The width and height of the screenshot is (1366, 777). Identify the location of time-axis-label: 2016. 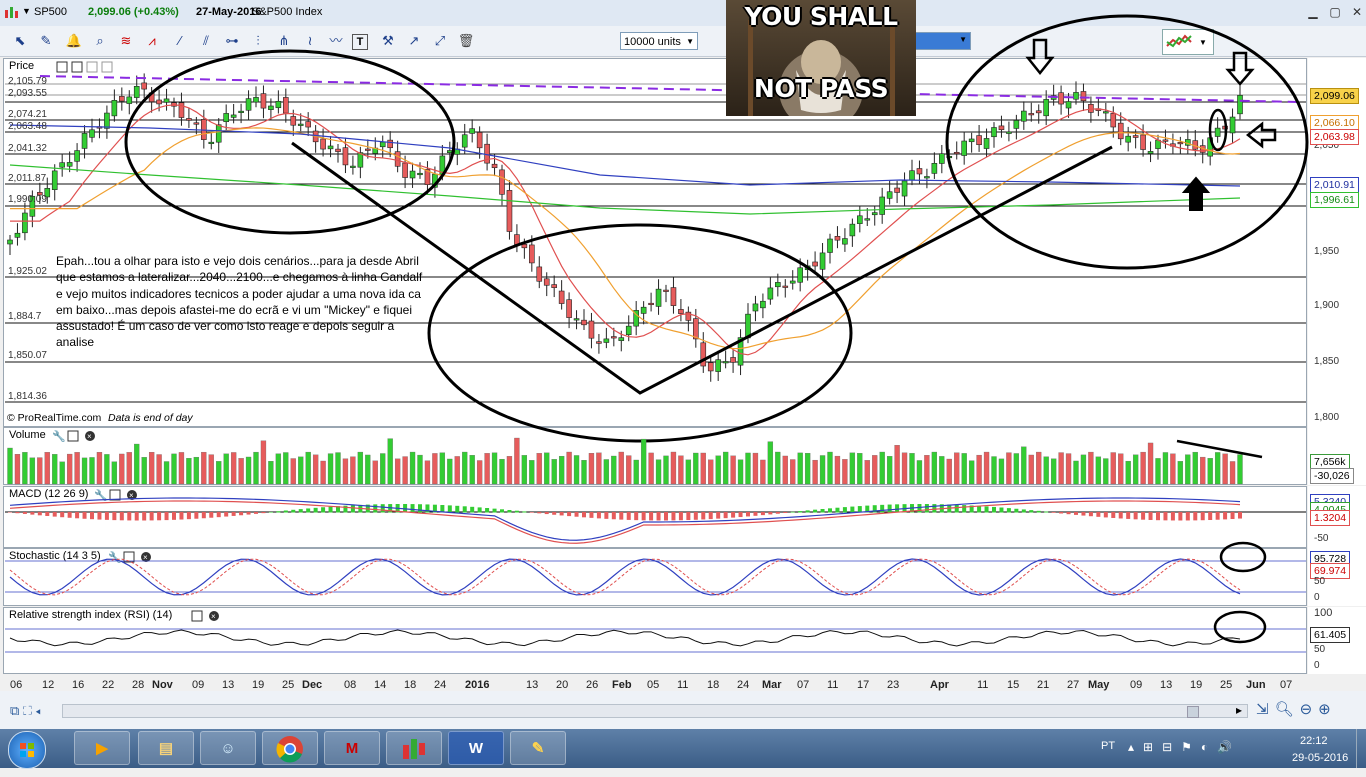
(477, 685).